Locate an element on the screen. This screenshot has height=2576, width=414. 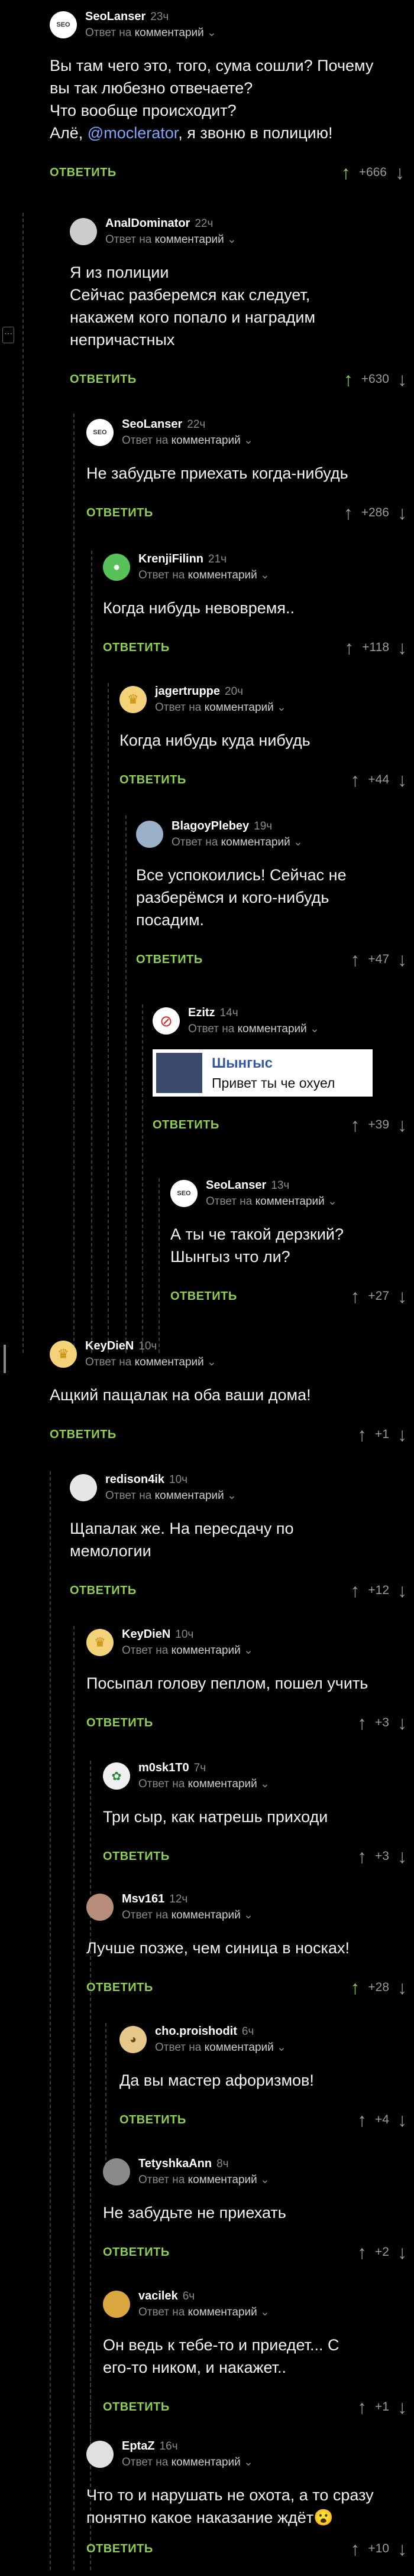
collapse-thread-icon: ⋯ is located at coordinates (8, 335).